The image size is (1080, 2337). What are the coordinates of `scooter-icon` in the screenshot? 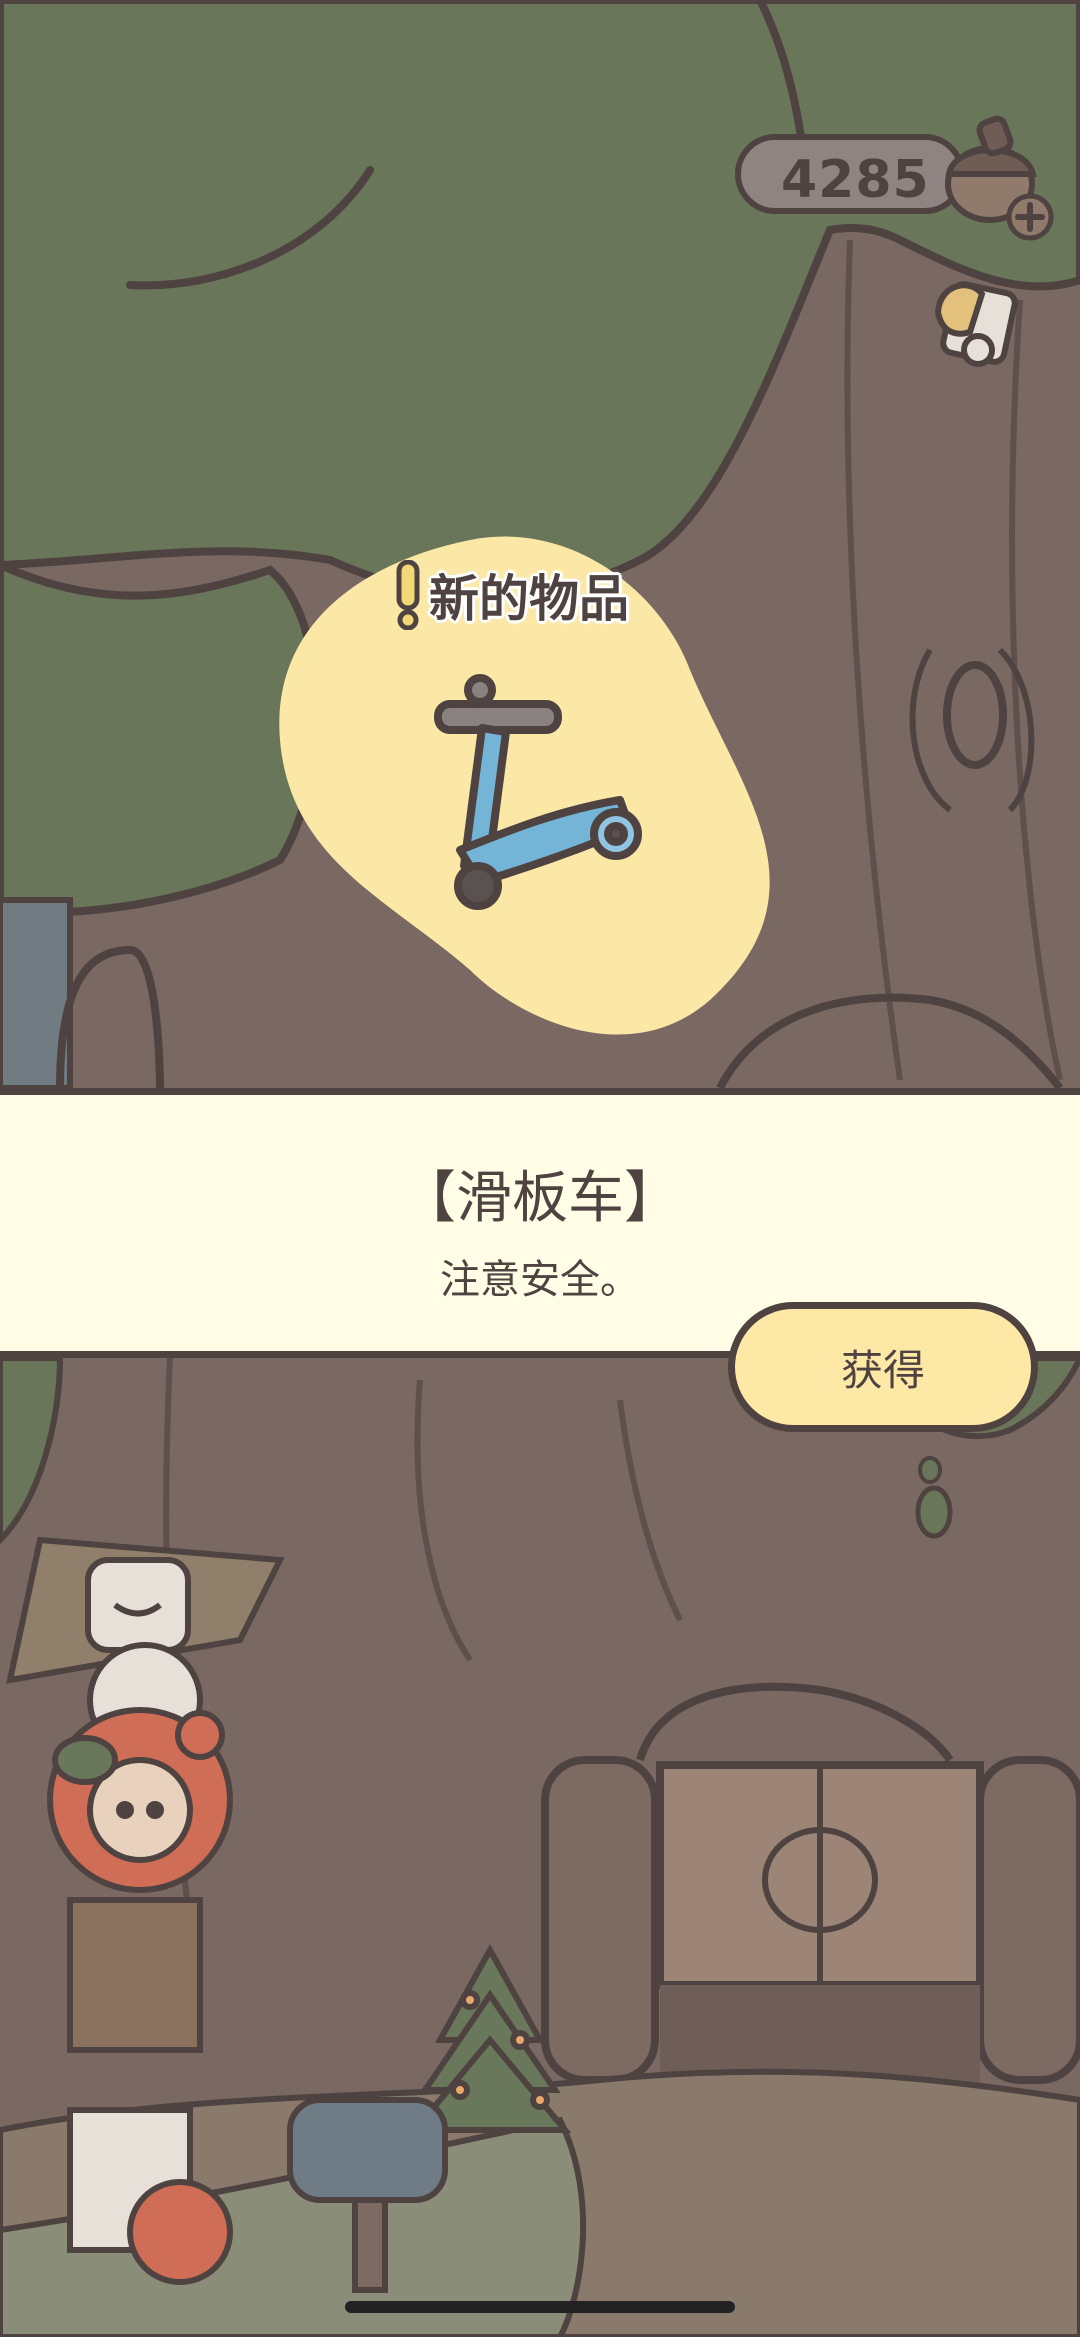 It's located at (540, 800).